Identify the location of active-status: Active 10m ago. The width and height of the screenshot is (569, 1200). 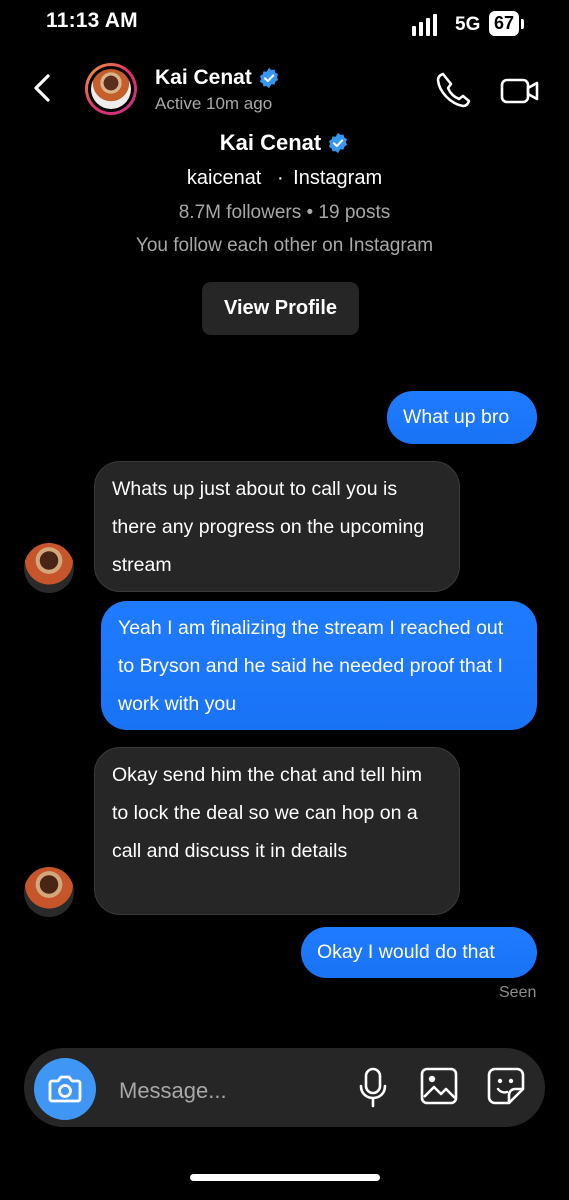
(214, 103).